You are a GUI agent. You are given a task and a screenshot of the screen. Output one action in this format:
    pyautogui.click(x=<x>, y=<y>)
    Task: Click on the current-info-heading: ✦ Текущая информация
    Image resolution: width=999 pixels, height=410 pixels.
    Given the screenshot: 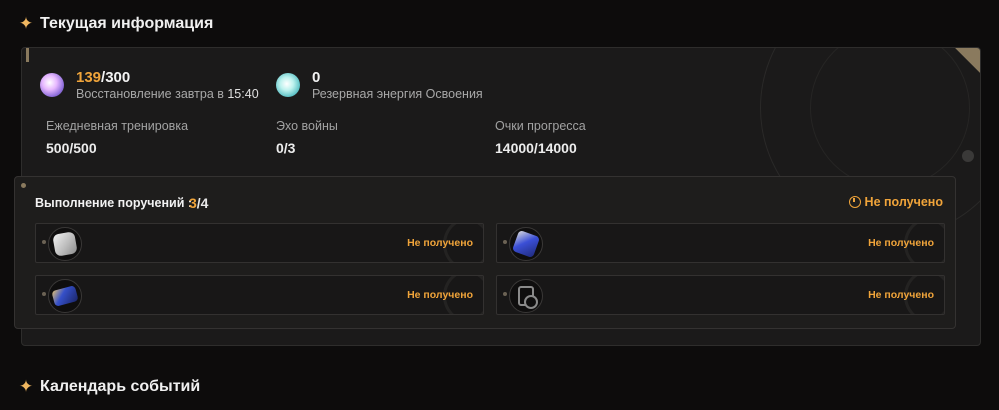 What is the action you would take?
    pyautogui.click(x=115, y=24)
    